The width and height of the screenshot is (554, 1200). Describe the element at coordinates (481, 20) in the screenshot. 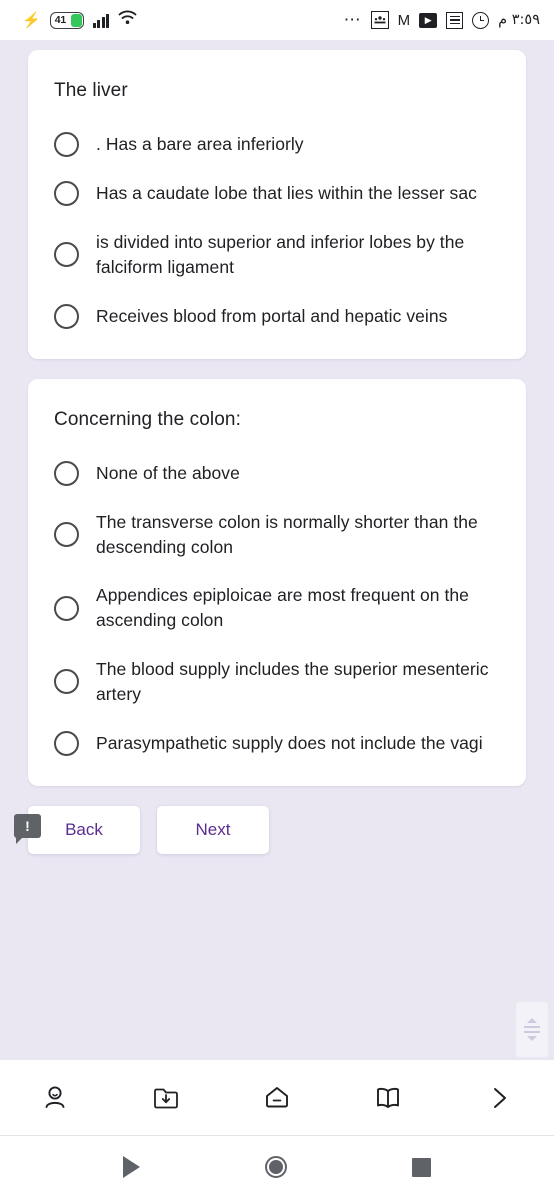

I see `alarm-icon` at that location.